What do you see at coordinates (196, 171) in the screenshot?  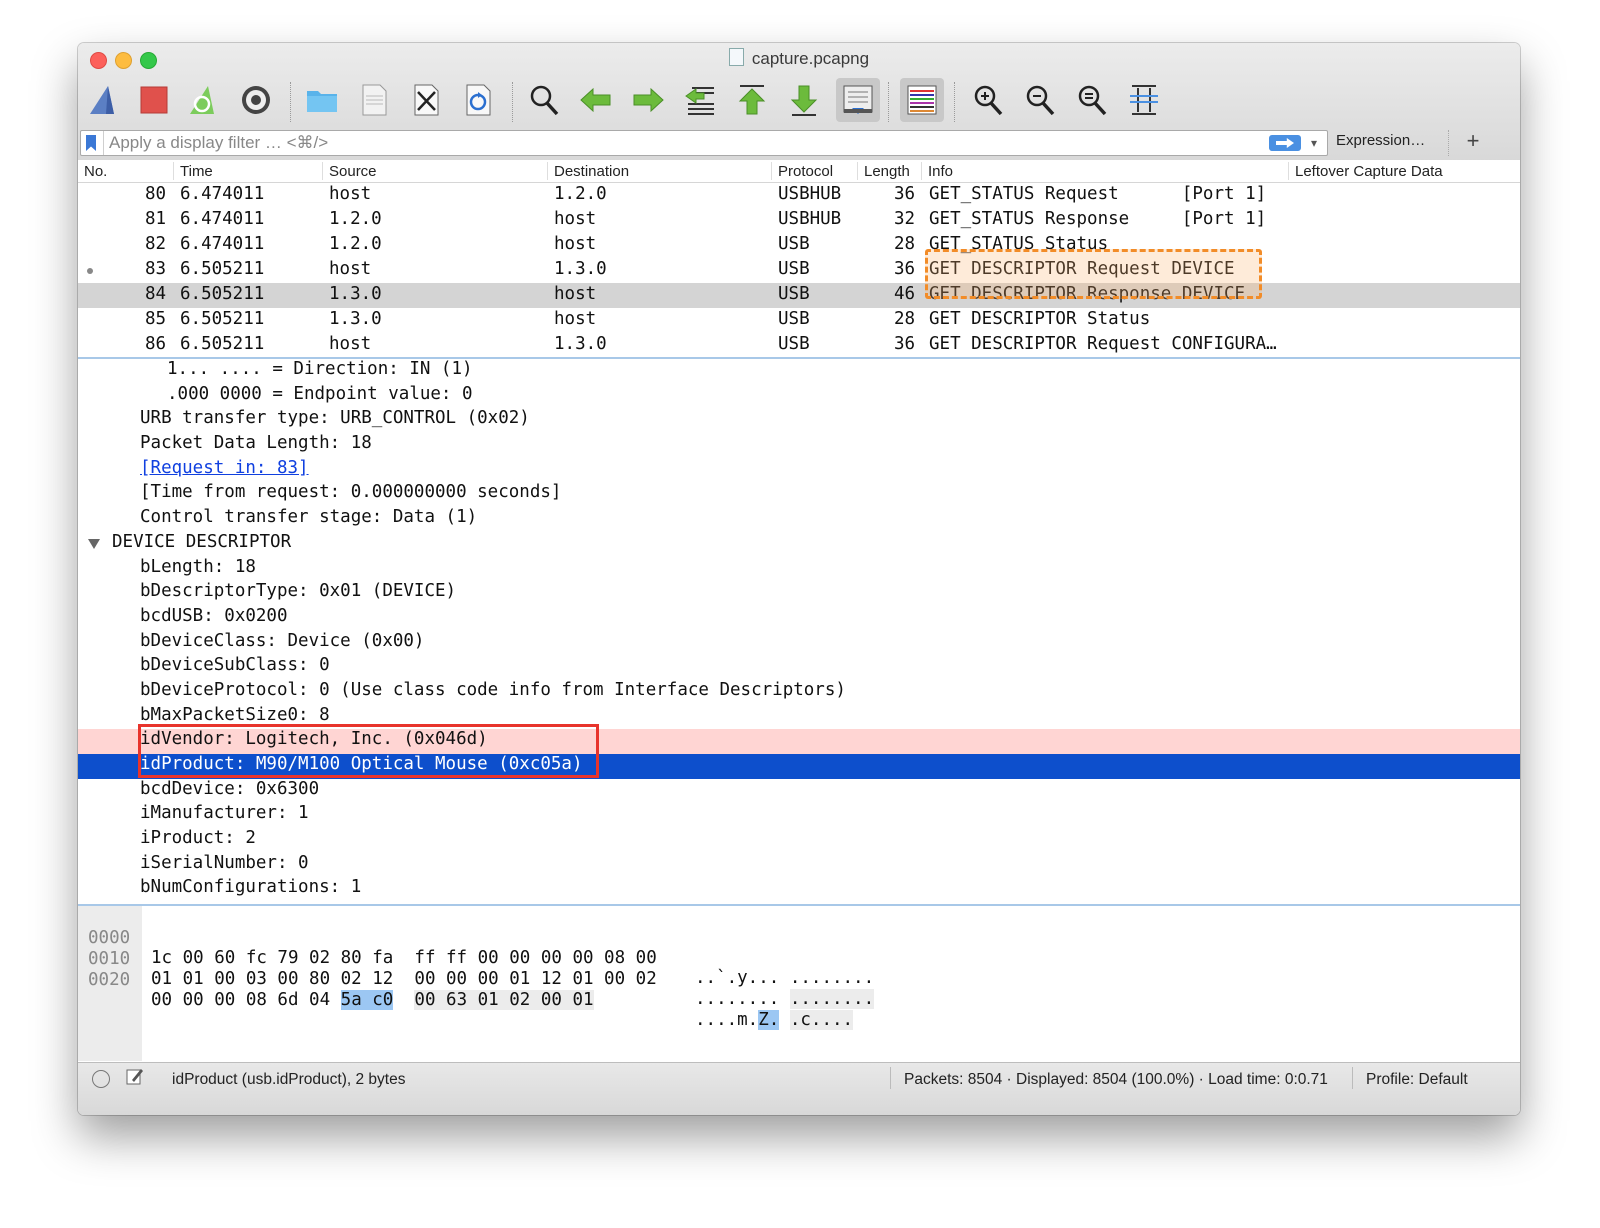 I see `column-header-time: Time` at bounding box center [196, 171].